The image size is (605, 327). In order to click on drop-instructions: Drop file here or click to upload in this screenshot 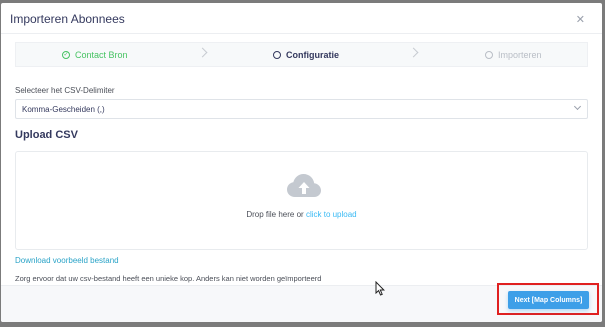, I will do `click(301, 214)`.